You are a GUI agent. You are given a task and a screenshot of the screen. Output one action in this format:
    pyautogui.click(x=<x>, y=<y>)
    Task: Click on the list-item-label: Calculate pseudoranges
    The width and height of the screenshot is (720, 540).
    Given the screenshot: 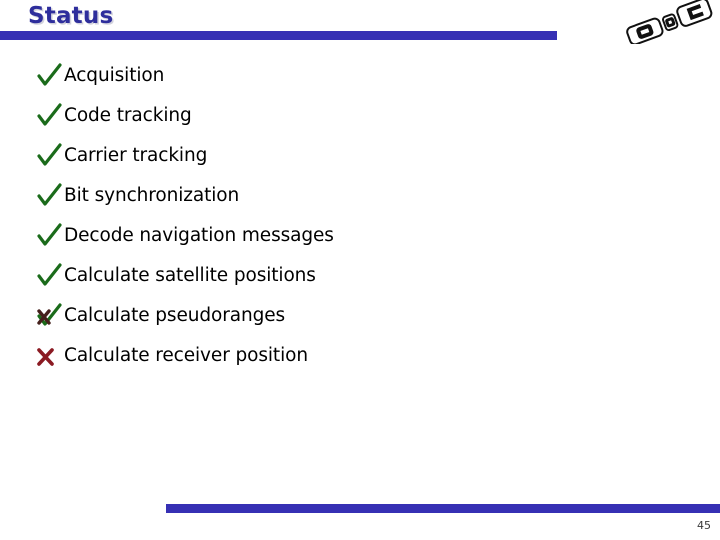 What is the action you would take?
    pyautogui.click(x=175, y=315)
    